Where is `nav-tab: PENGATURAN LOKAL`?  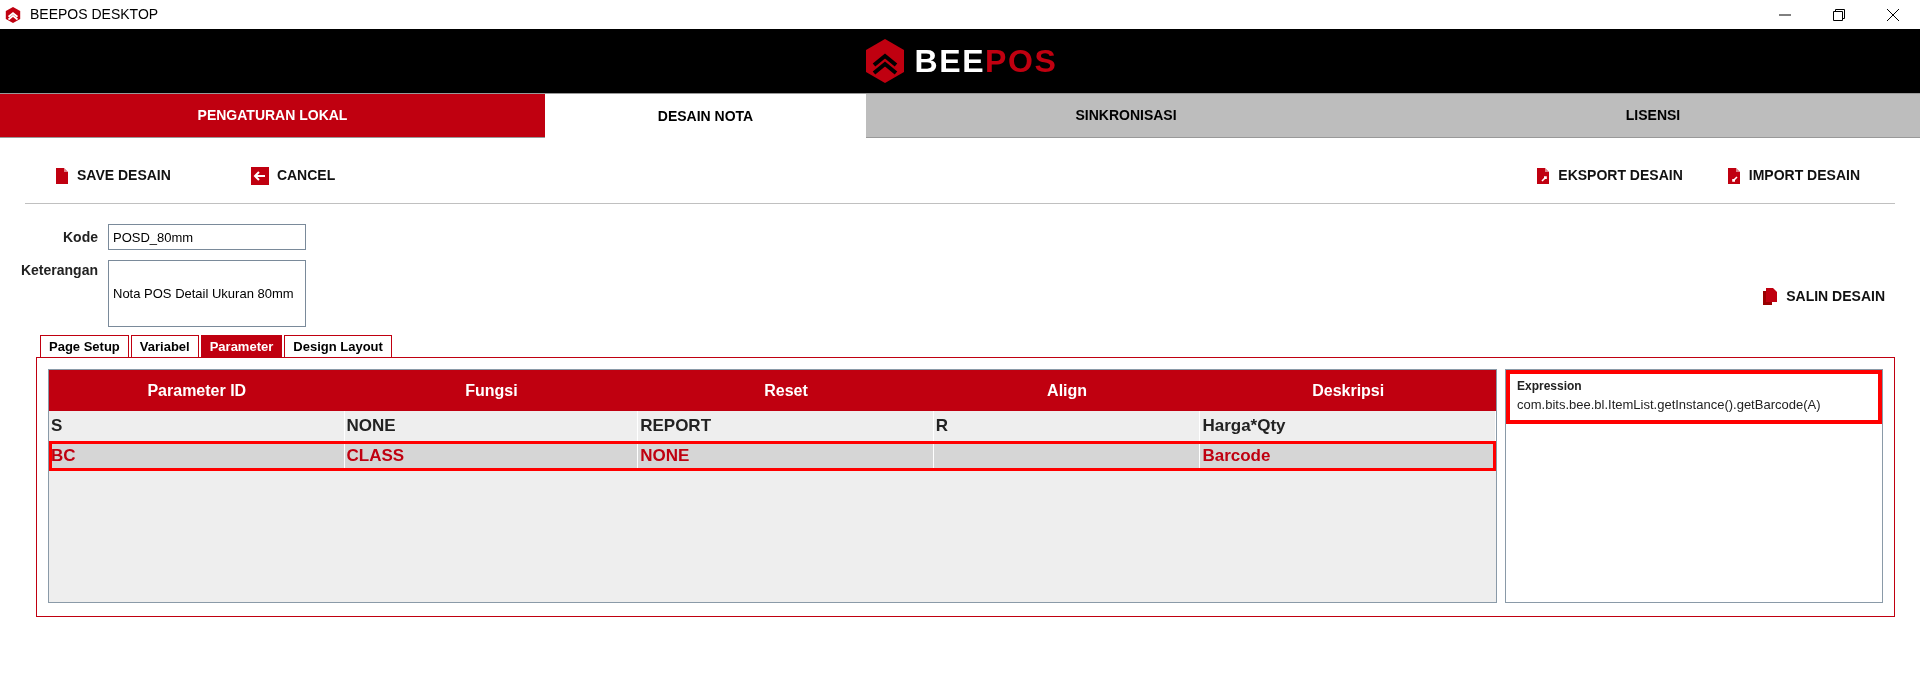
nav-tab: PENGATURAN LOKAL is located at coordinates (272, 115).